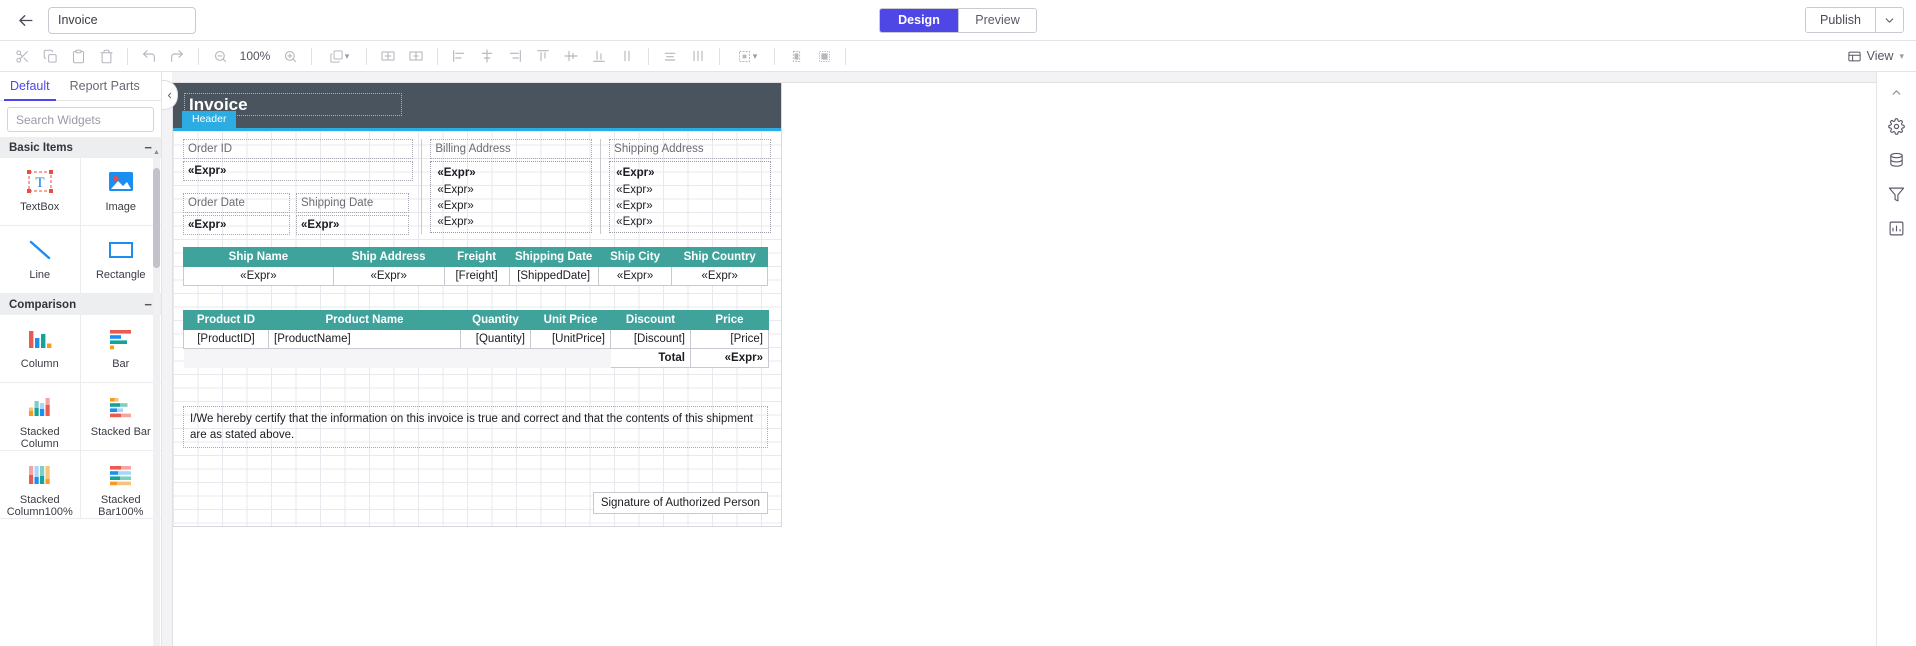 The image size is (1916, 646). What do you see at coordinates (477, 107) in the screenshot?
I see `report-header-band: Invoice Header` at bounding box center [477, 107].